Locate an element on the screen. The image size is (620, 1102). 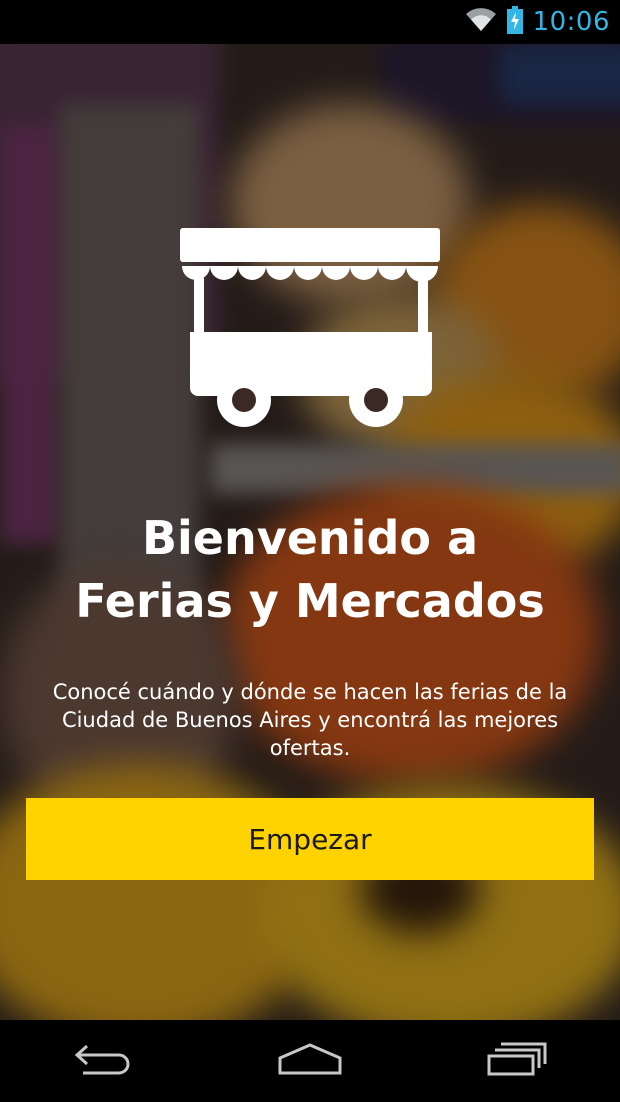
back-icon is located at coordinates (103, 1061).